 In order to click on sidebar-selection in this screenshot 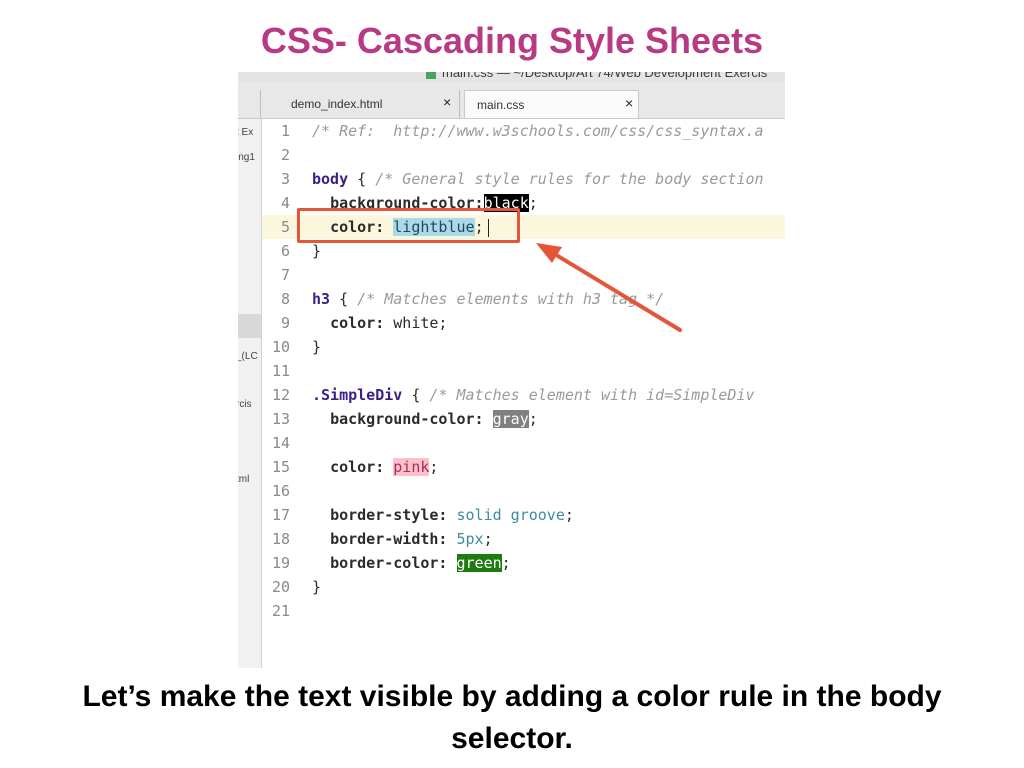, I will do `click(249, 326)`.